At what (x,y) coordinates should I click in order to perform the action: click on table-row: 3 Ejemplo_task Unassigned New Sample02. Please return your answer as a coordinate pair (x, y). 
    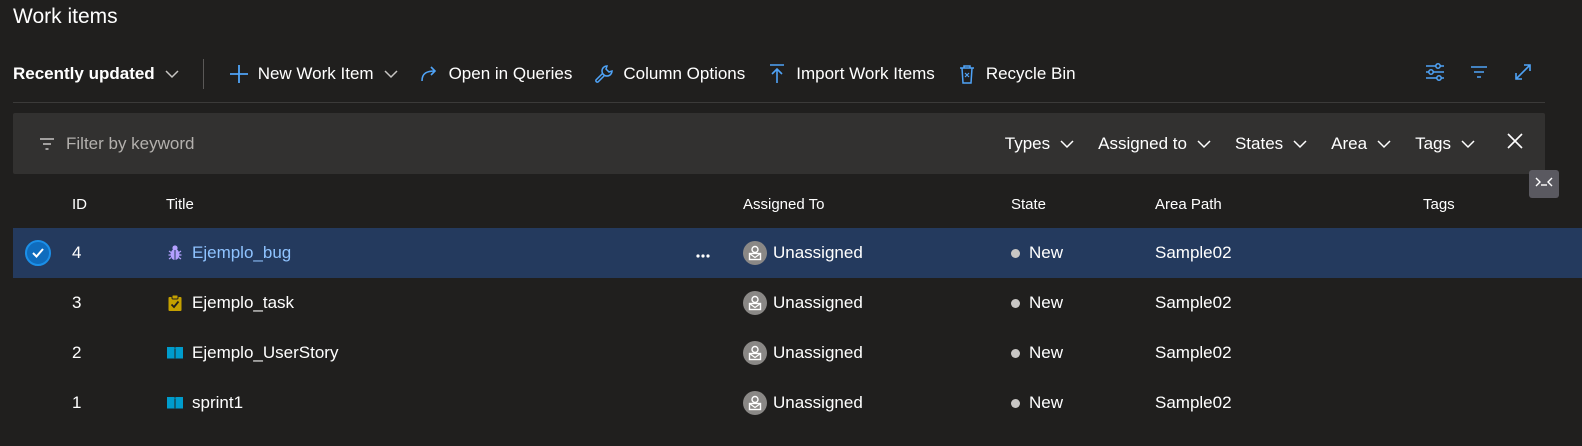
    Looking at the image, I should click on (797, 303).